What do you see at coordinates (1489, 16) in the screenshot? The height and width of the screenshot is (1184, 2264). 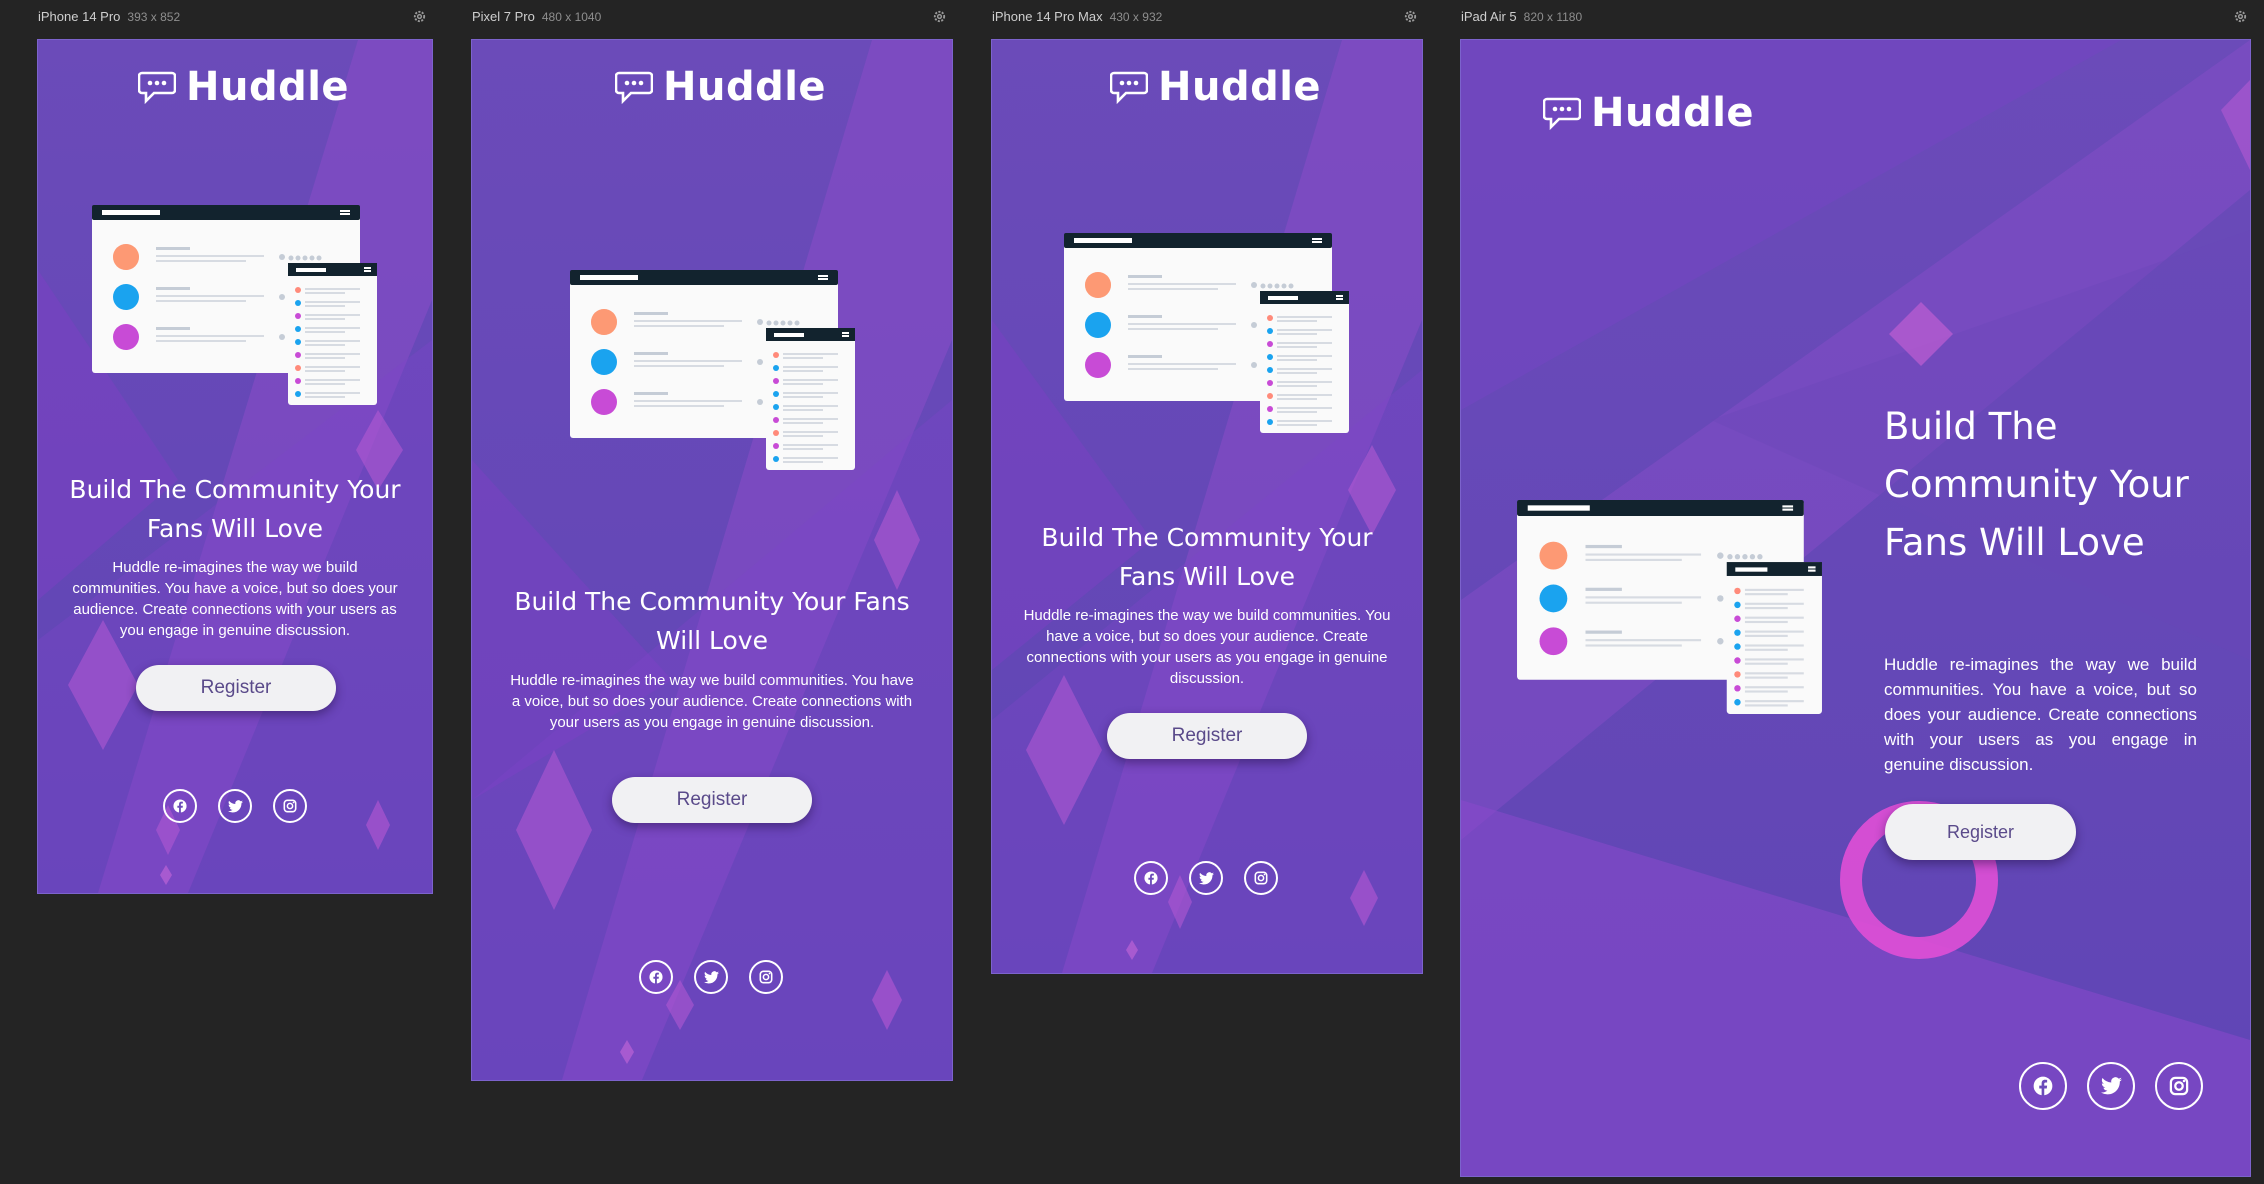 I see `device-name: iPad Air 5` at bounding box center [1489, 16].